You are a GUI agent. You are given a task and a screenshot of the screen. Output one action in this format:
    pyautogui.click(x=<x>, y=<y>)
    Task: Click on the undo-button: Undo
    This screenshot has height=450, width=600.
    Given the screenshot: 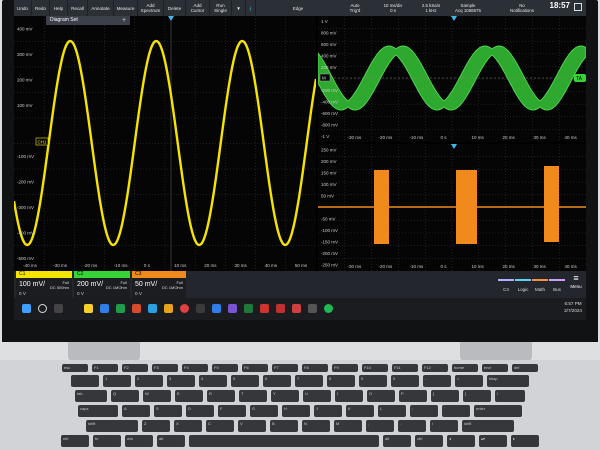 What is the action you would take?
    pyautogui.click(x=23, y=8)
    